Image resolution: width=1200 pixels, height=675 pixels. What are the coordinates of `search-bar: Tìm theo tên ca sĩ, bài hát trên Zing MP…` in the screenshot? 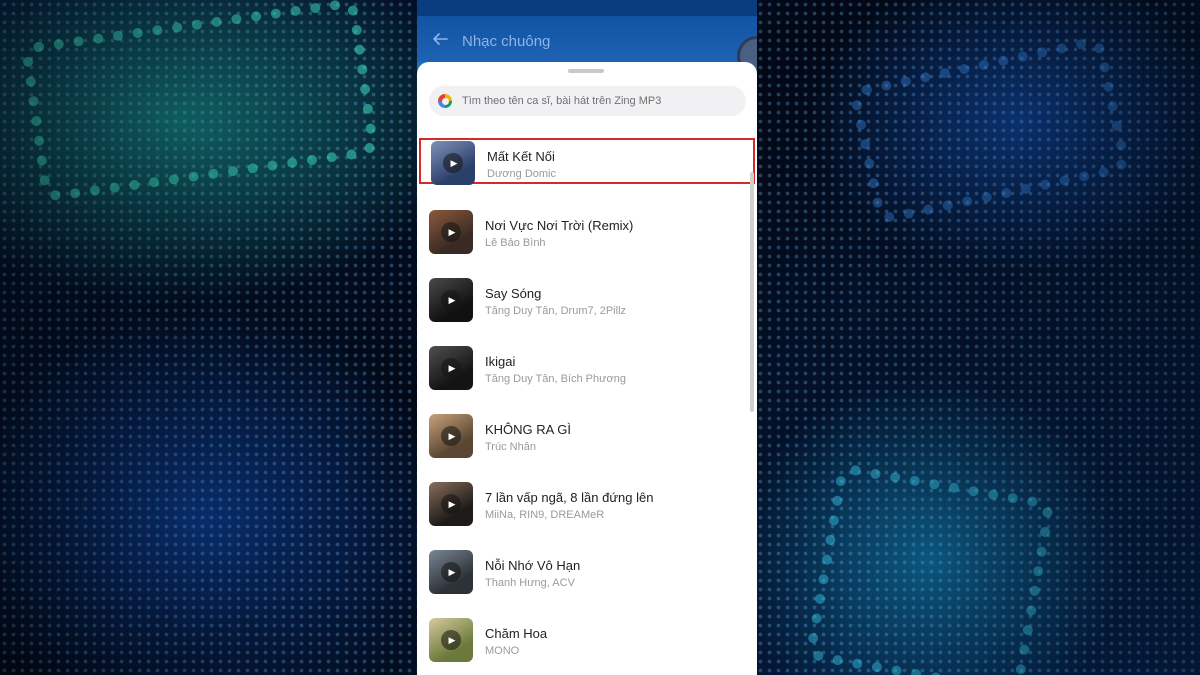 It's located at (587, 101).